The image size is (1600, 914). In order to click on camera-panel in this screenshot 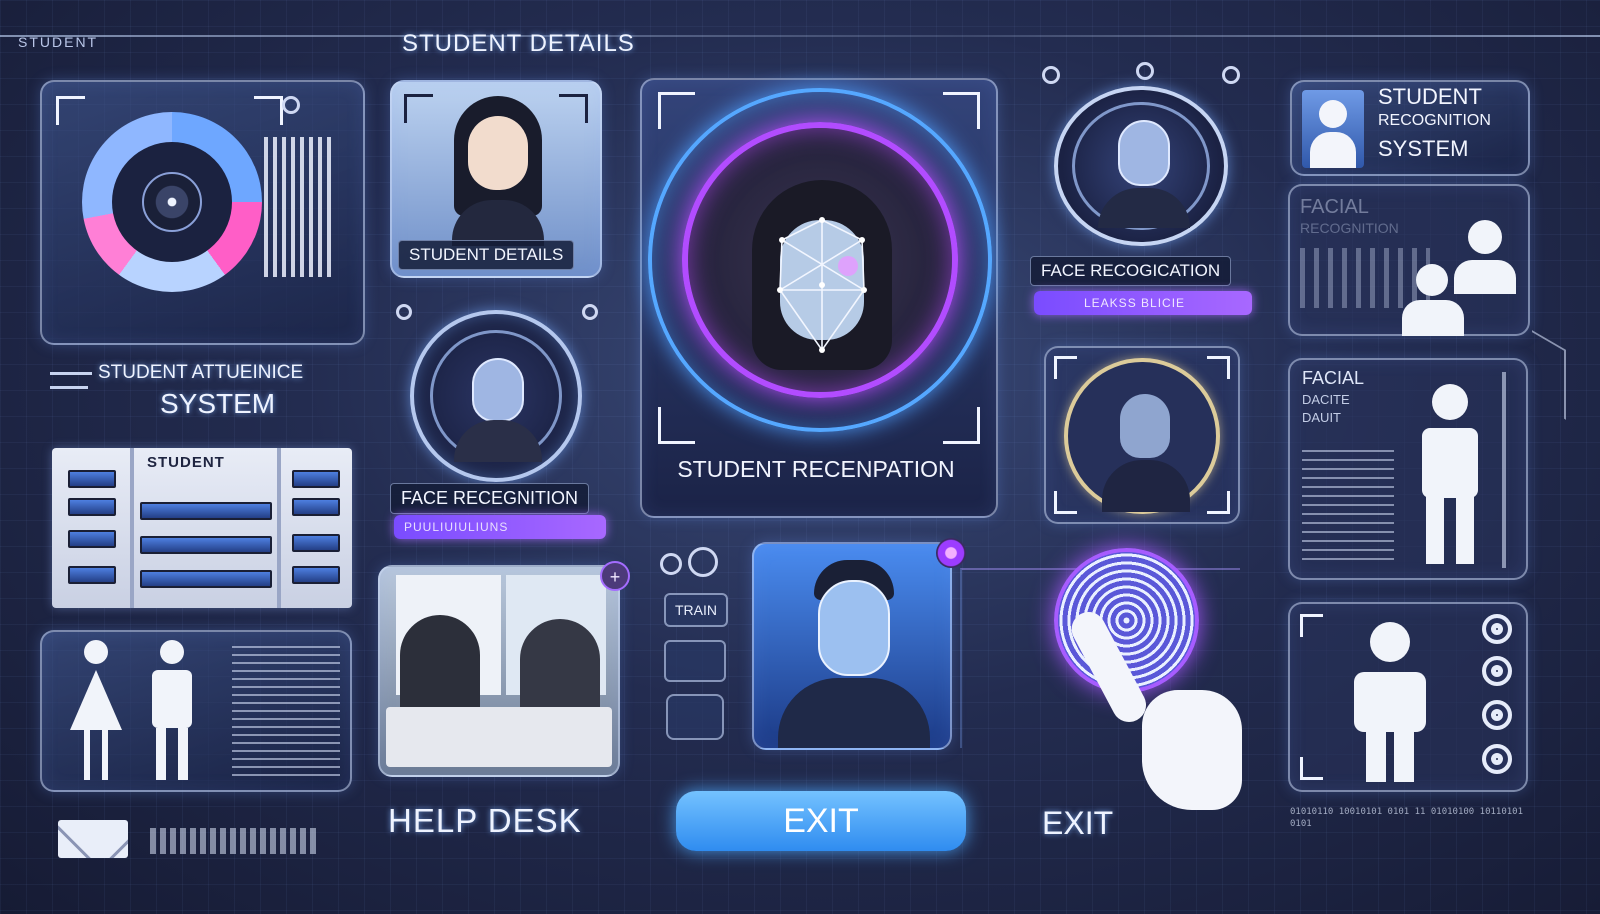, I will do `click(202, 212)`.